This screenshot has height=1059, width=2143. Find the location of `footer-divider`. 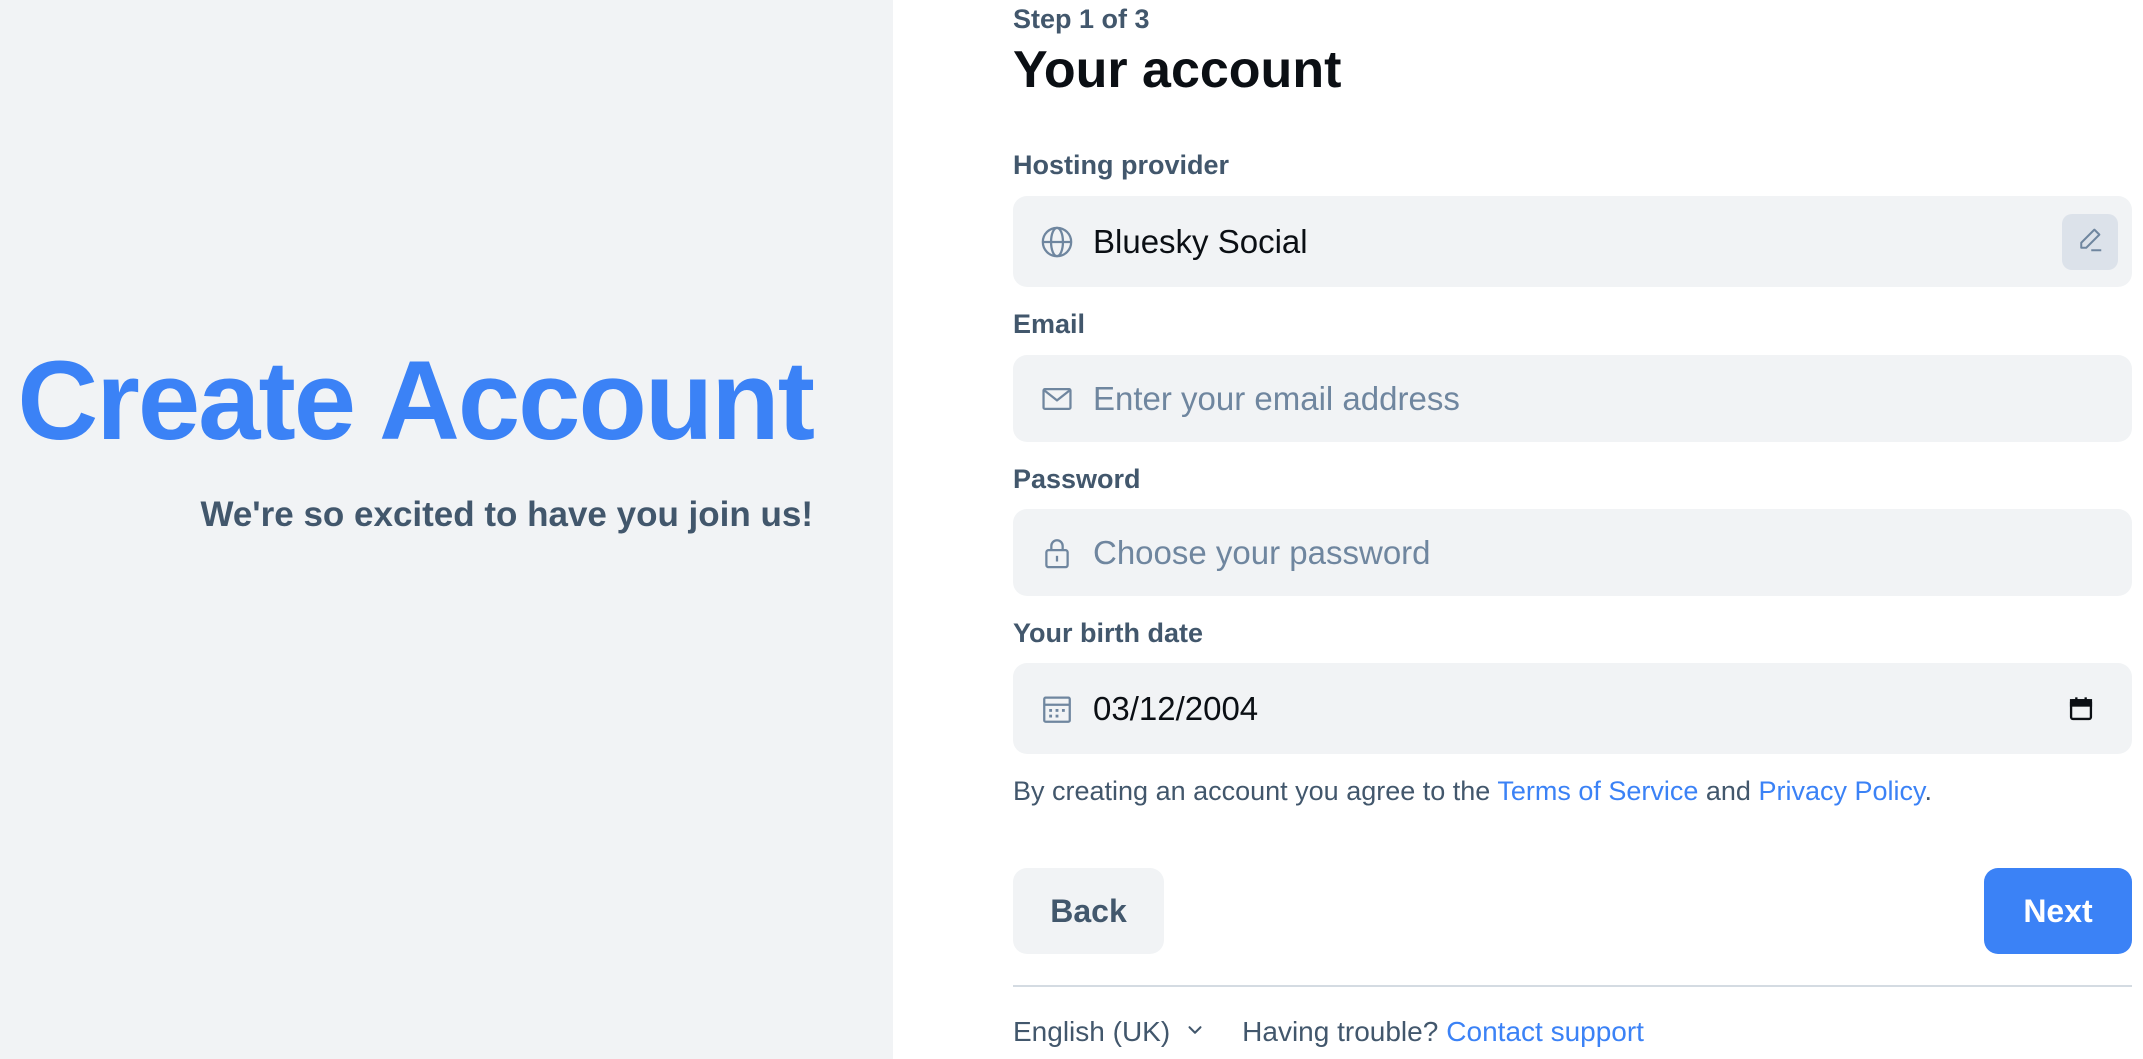

footer-divider is located at coordinates (1572, 986).